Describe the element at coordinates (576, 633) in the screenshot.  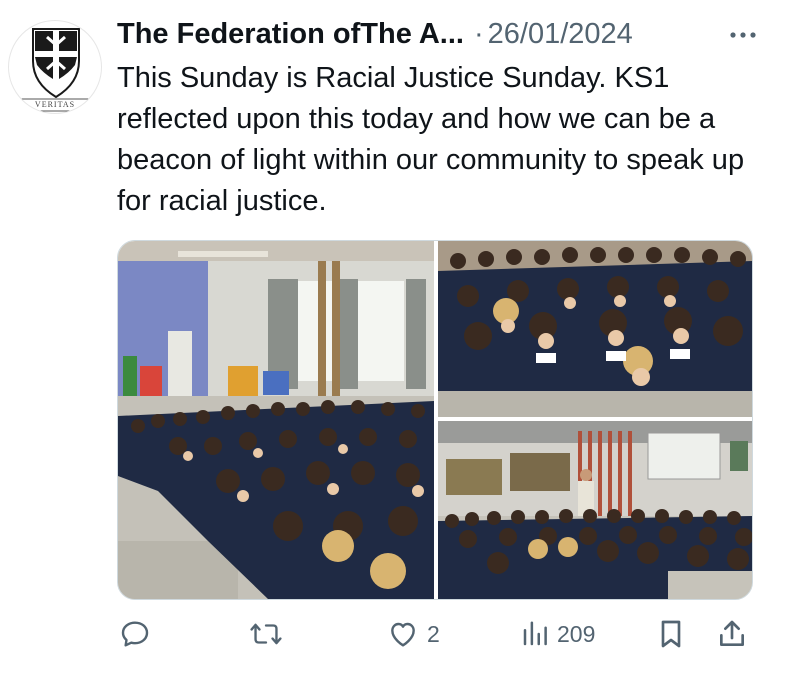
I see `views-count: 209` at that location.